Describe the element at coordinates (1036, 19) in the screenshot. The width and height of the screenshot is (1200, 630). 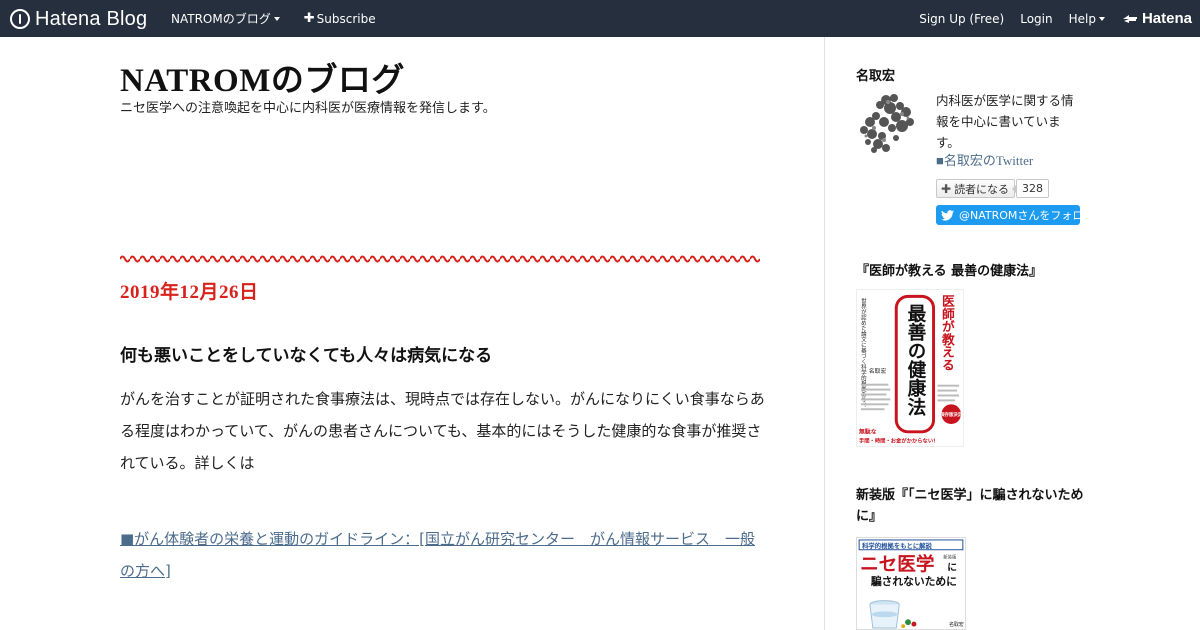
I see `login-link: Login` at that location.